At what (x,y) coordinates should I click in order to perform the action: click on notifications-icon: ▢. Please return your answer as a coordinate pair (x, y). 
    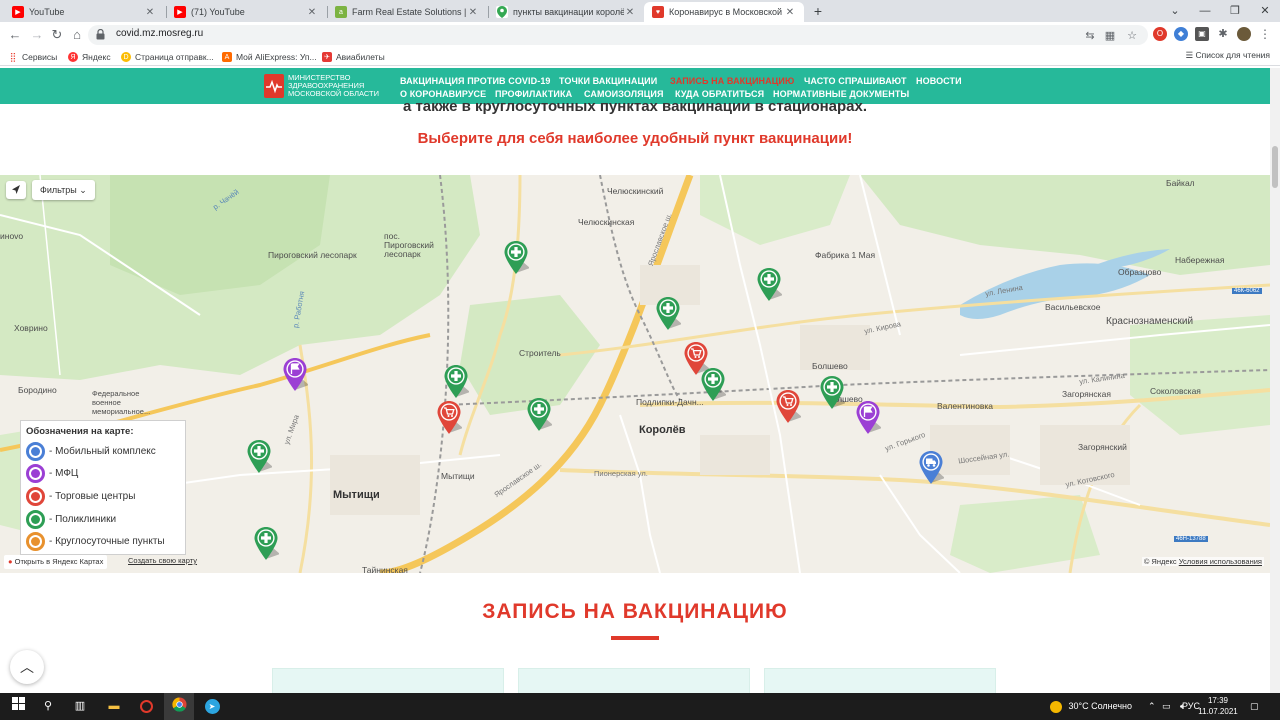
    Looking at the image, I should click on (1254, 706).